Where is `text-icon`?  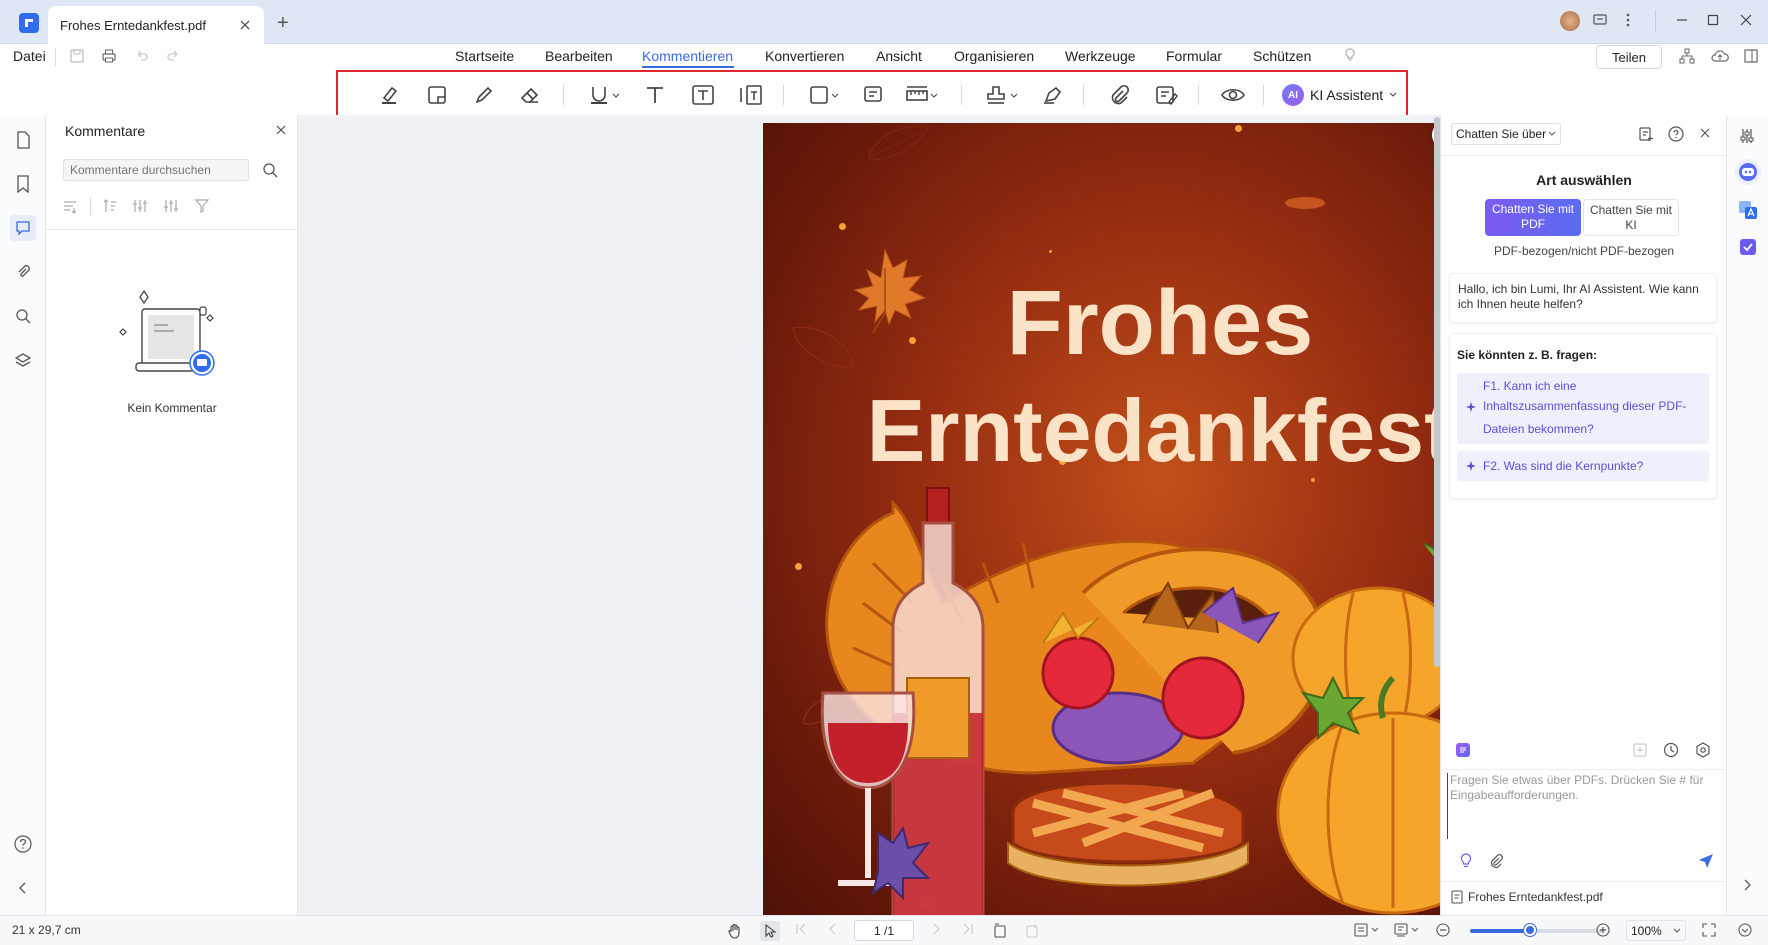 text-icon is located at coordinates (655, 95).